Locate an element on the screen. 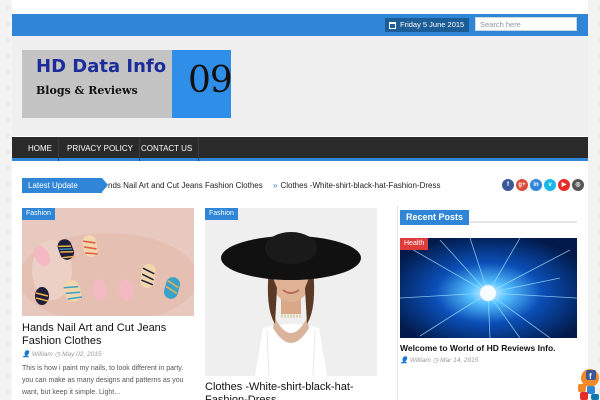 This screenshot has height=400, width=600. sidebar-heading-label: Recent Posts is located at coordinates (435, 217).